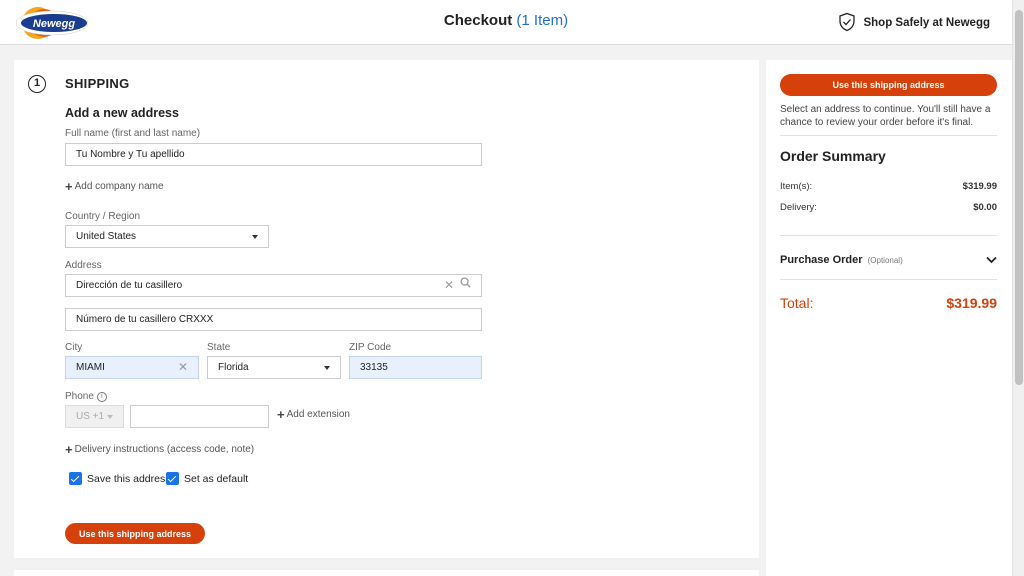 This screenshot has height=576, width=1024. Describe the element at coordinates (885, 260) in the screenshot. I see `purchase-order-optional: (Optional)` at that location.